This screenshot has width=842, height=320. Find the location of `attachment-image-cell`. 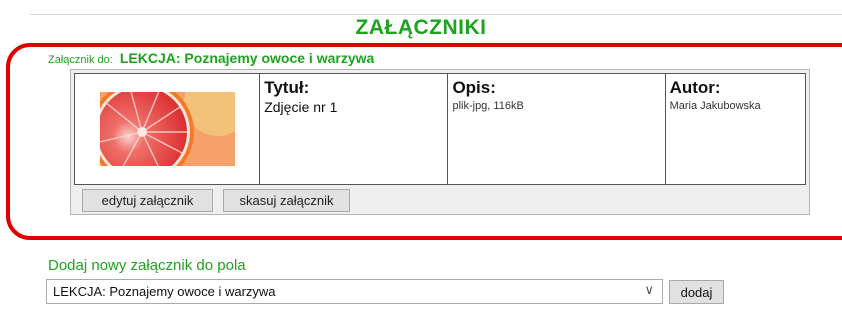

attachment-image-cell is located at coordinates (167, 129).